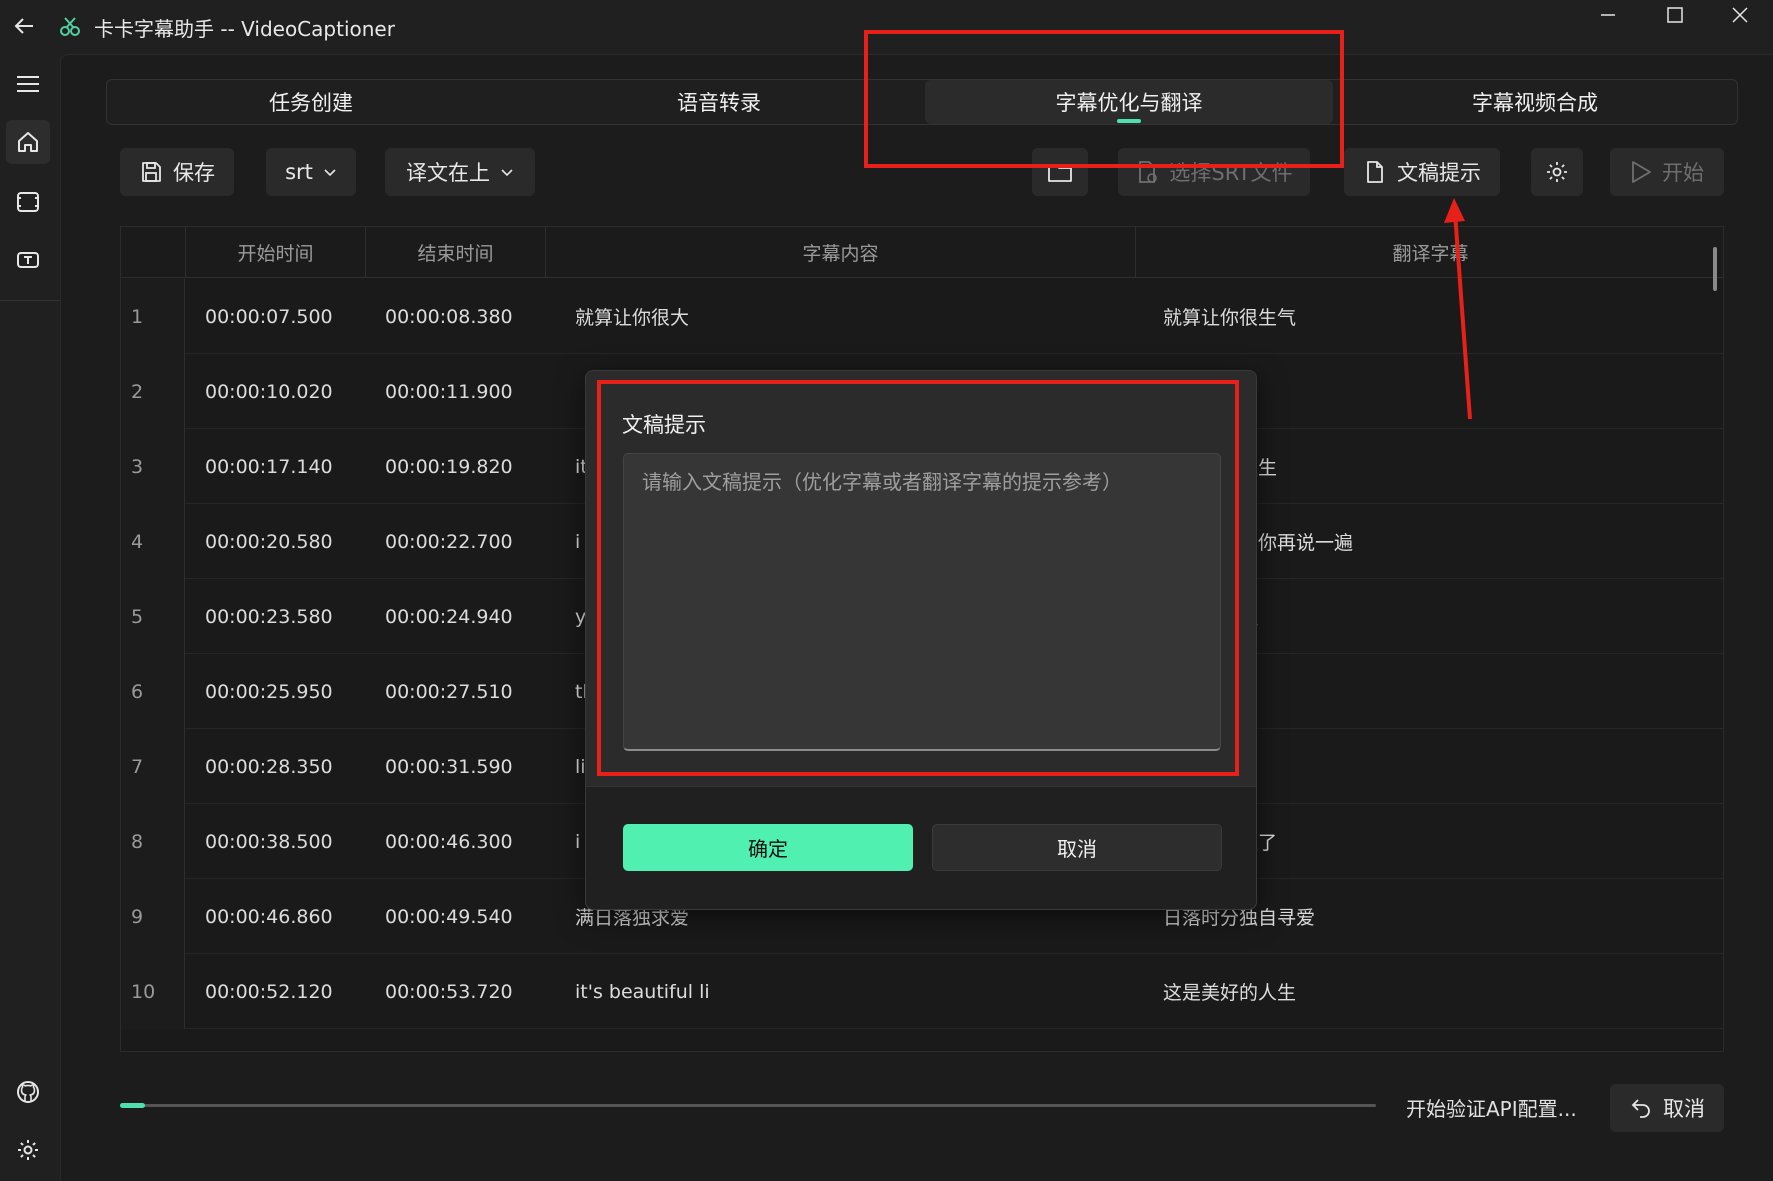 The image size is (1773, 1181). I want to click on end-time-cell: 00:00:24.940, so click(449, 616).